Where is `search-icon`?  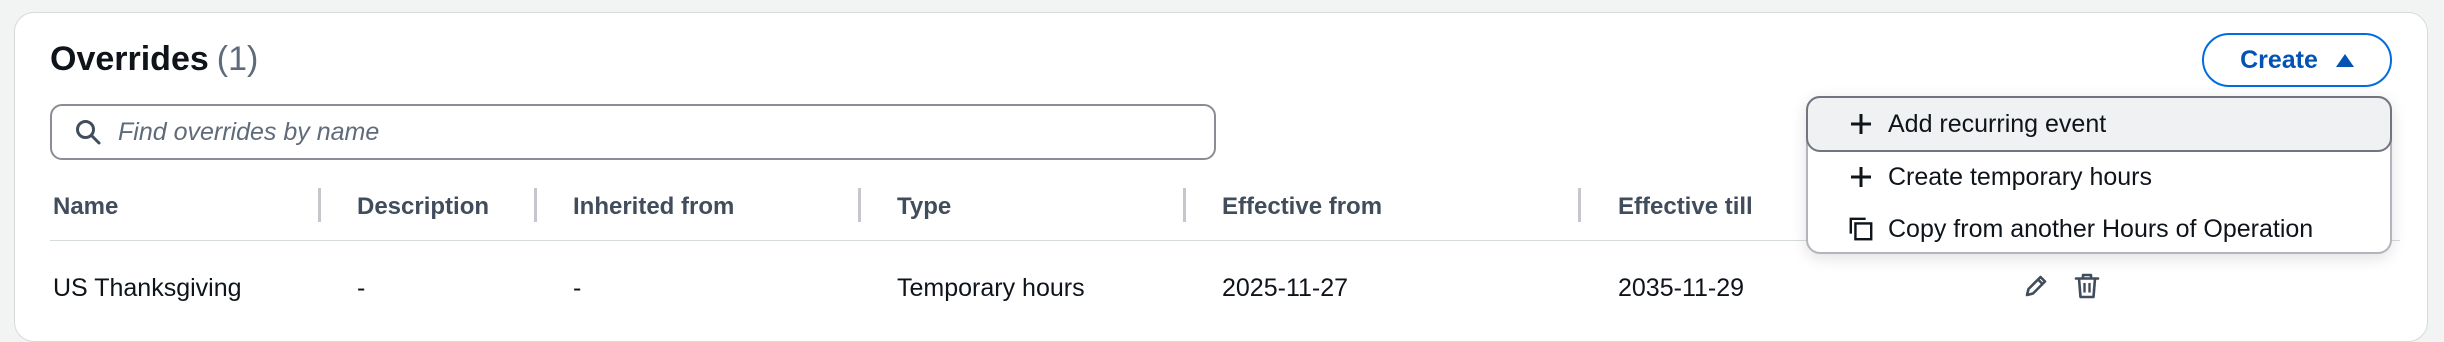 search-icon is located at coordinates (88, 132).